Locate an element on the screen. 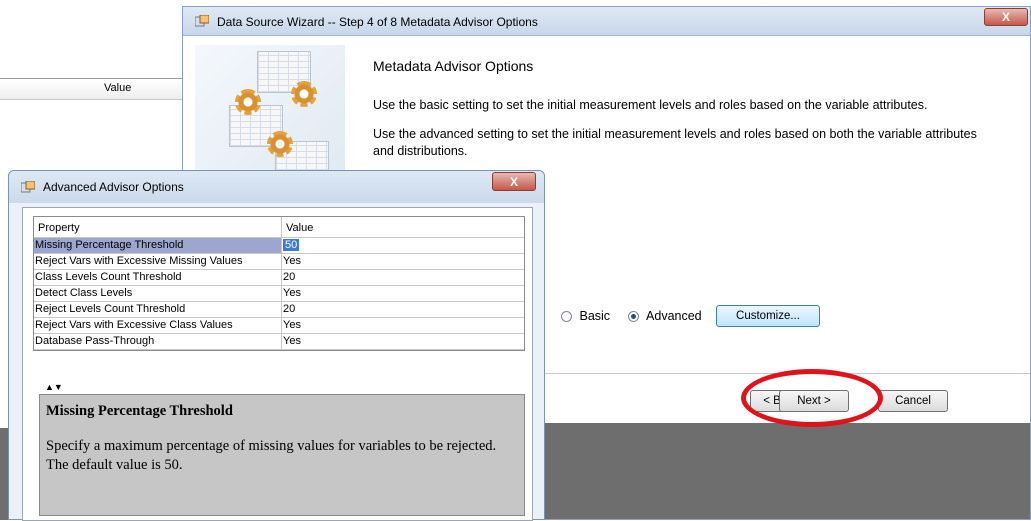 The height and width of the screenshot is (521, 1031). value-column-header: Value is located at coordinates (299, 227).